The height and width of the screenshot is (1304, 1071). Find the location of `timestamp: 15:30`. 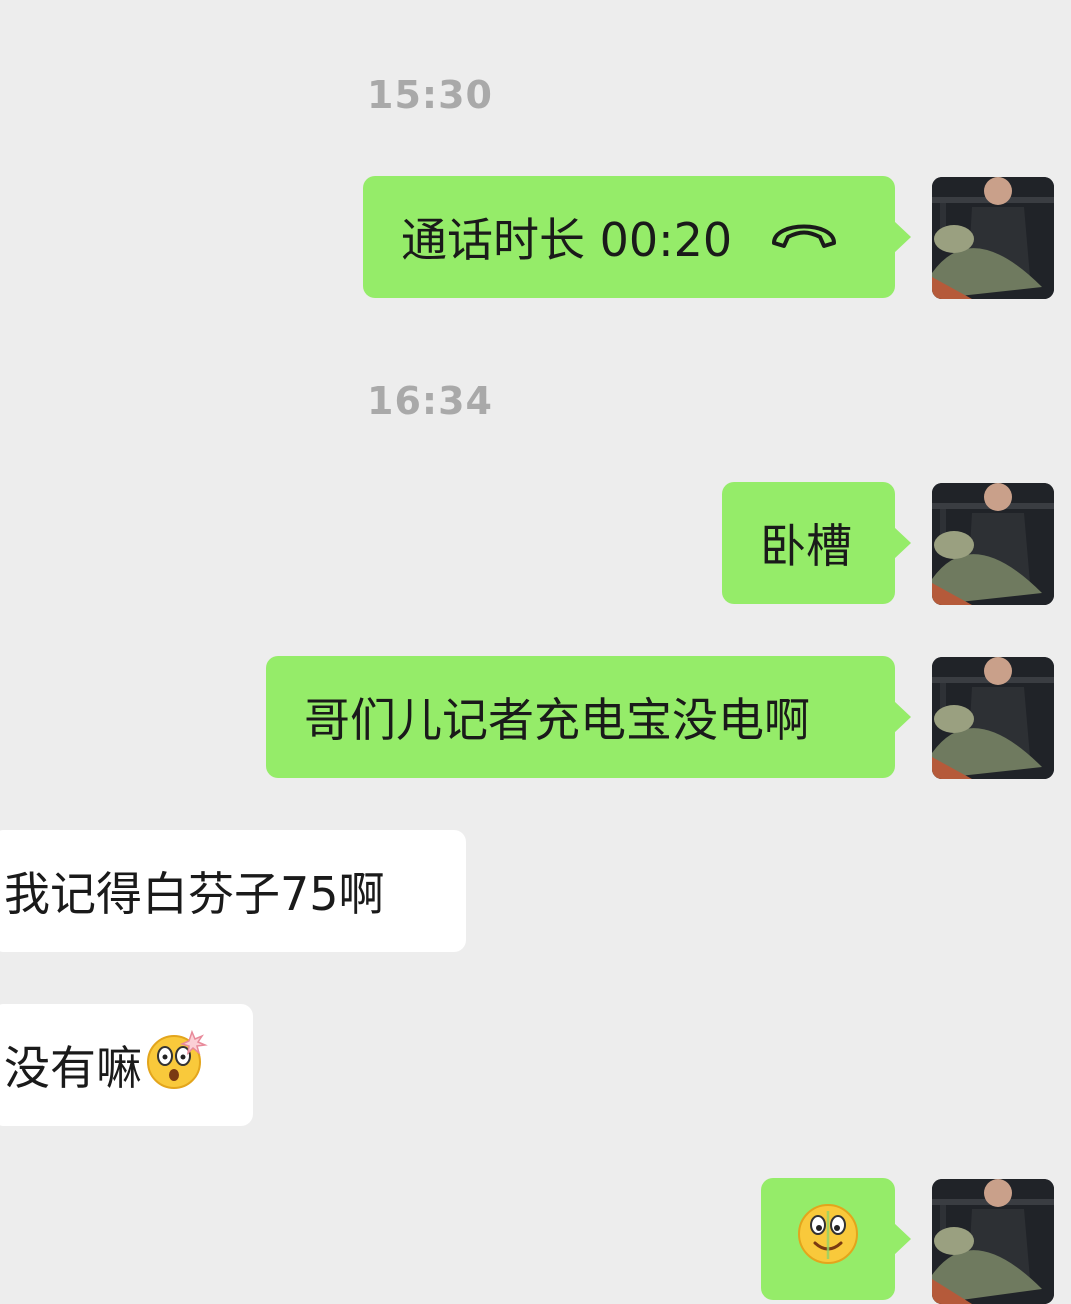

timestamp: 15:30 is located at coordinates (430, 95).